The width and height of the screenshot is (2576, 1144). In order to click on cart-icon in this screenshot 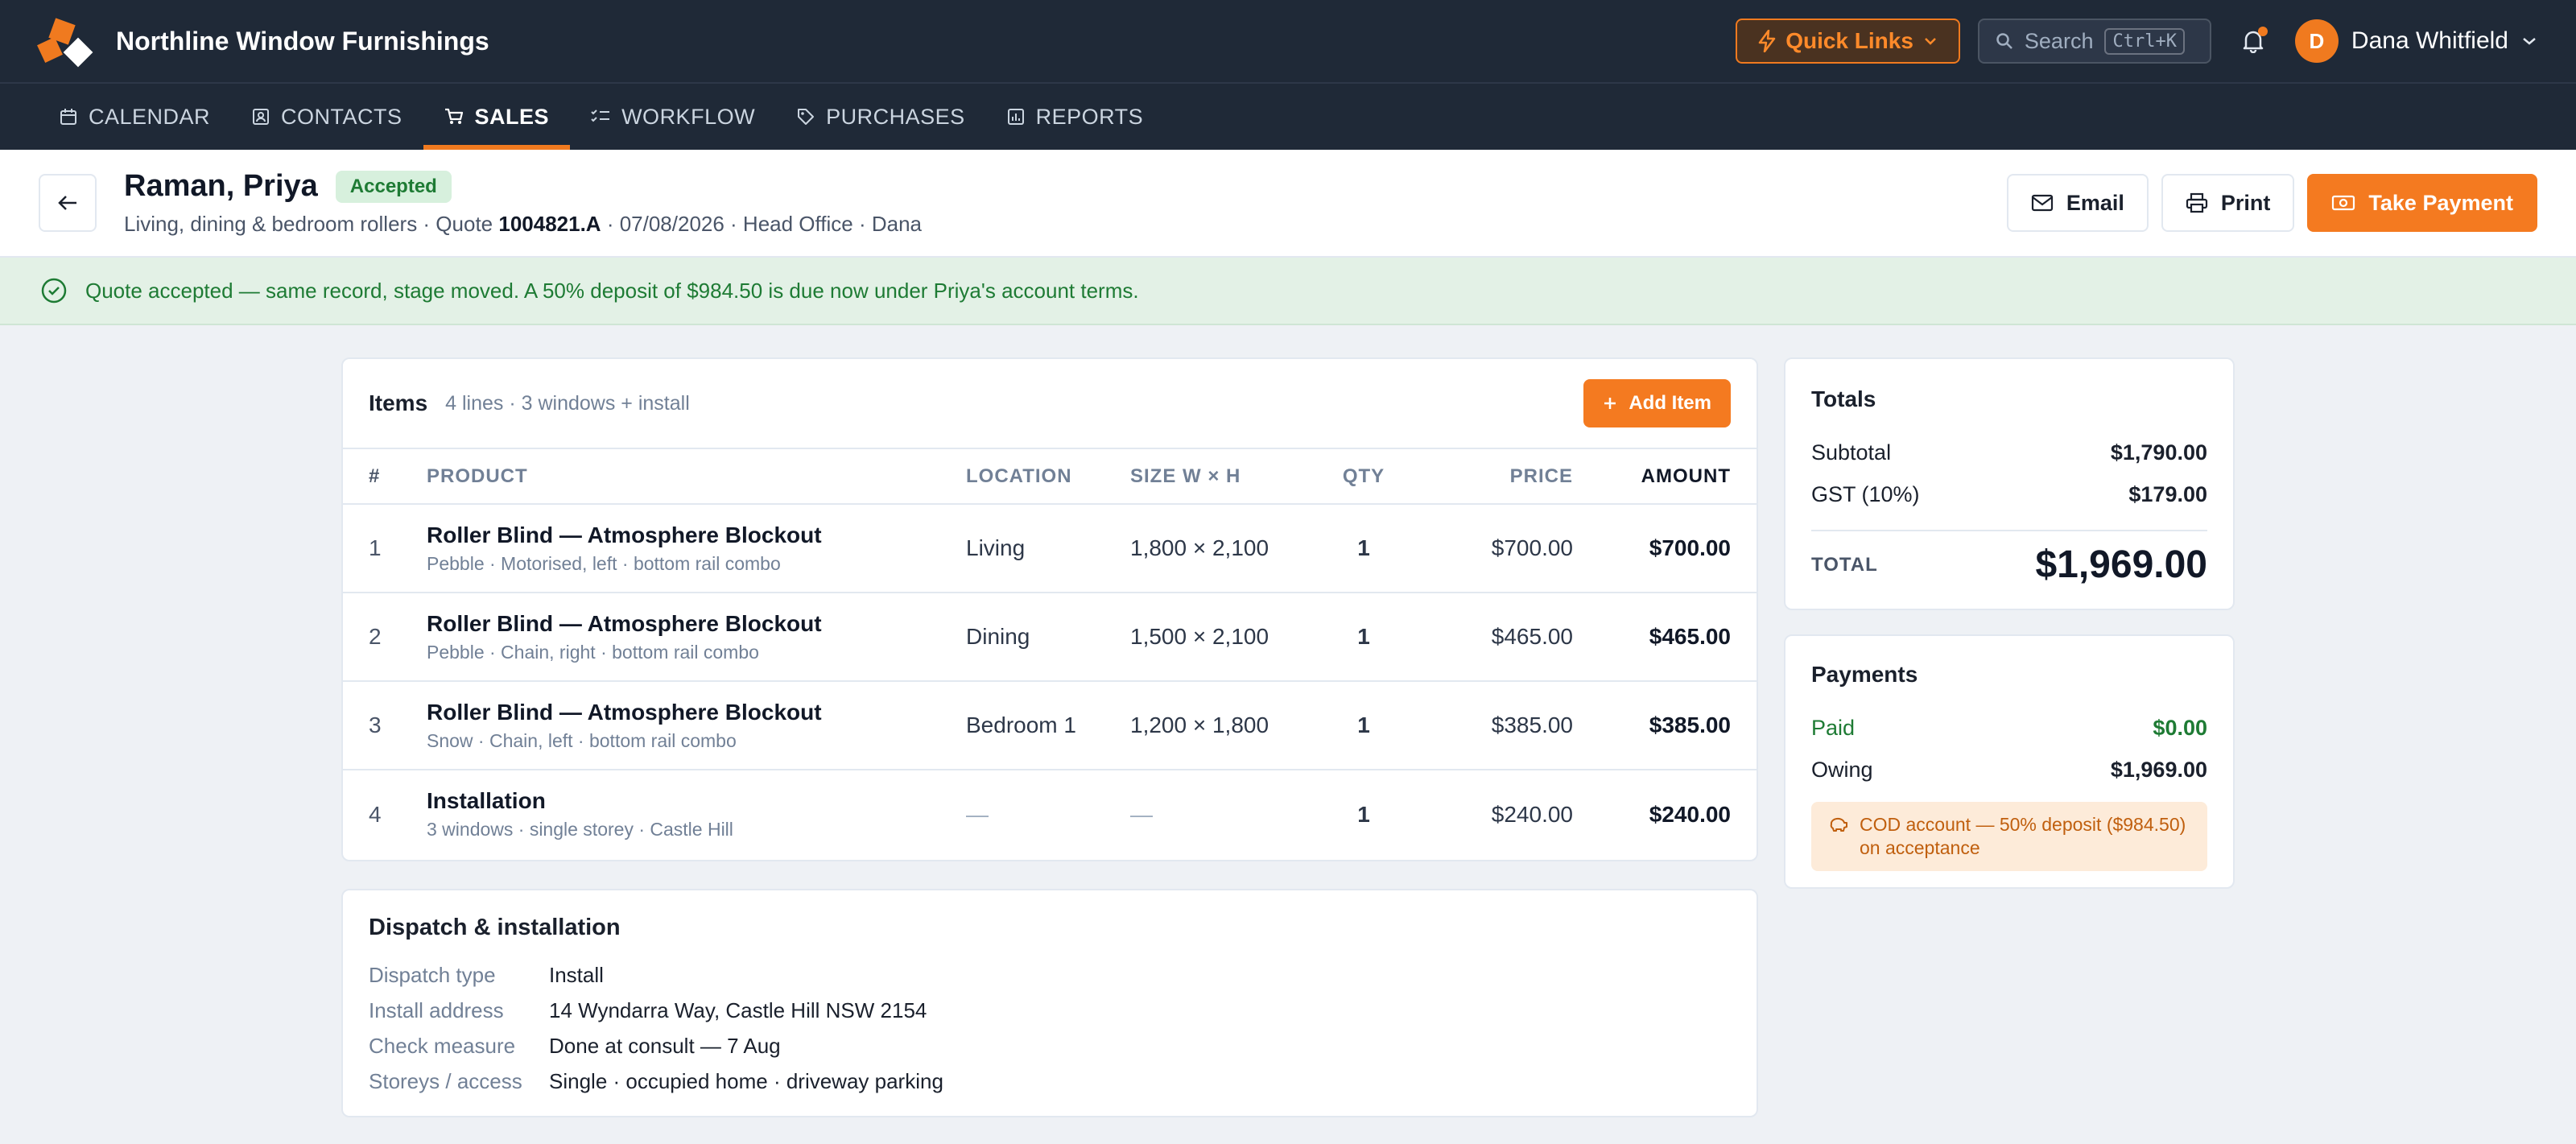, I will do `click(453, 116)`.